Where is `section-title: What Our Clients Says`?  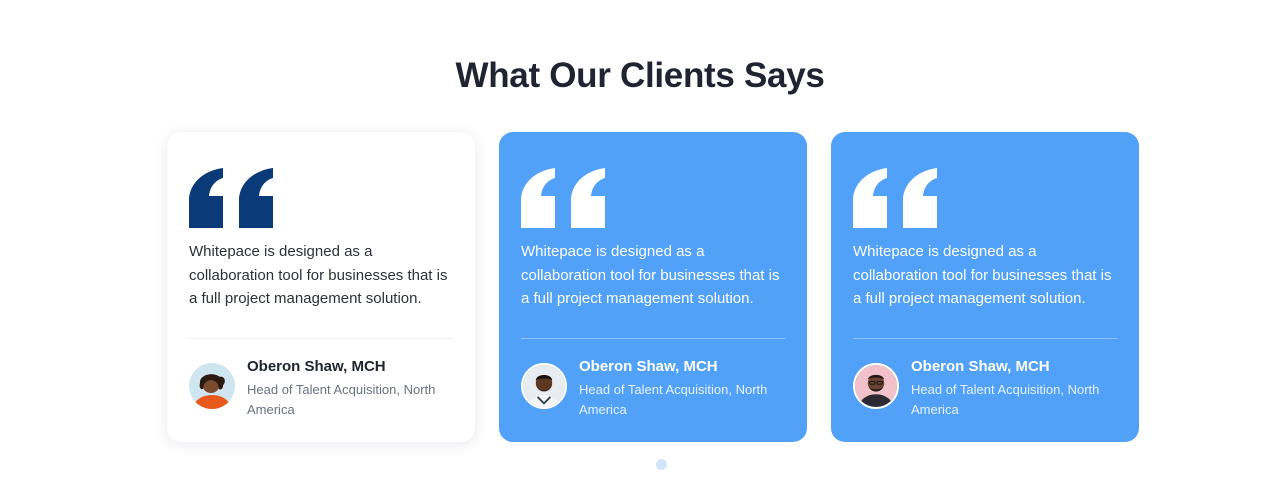 section-title: What Our Clients Says is located at coordinates (640, 75).